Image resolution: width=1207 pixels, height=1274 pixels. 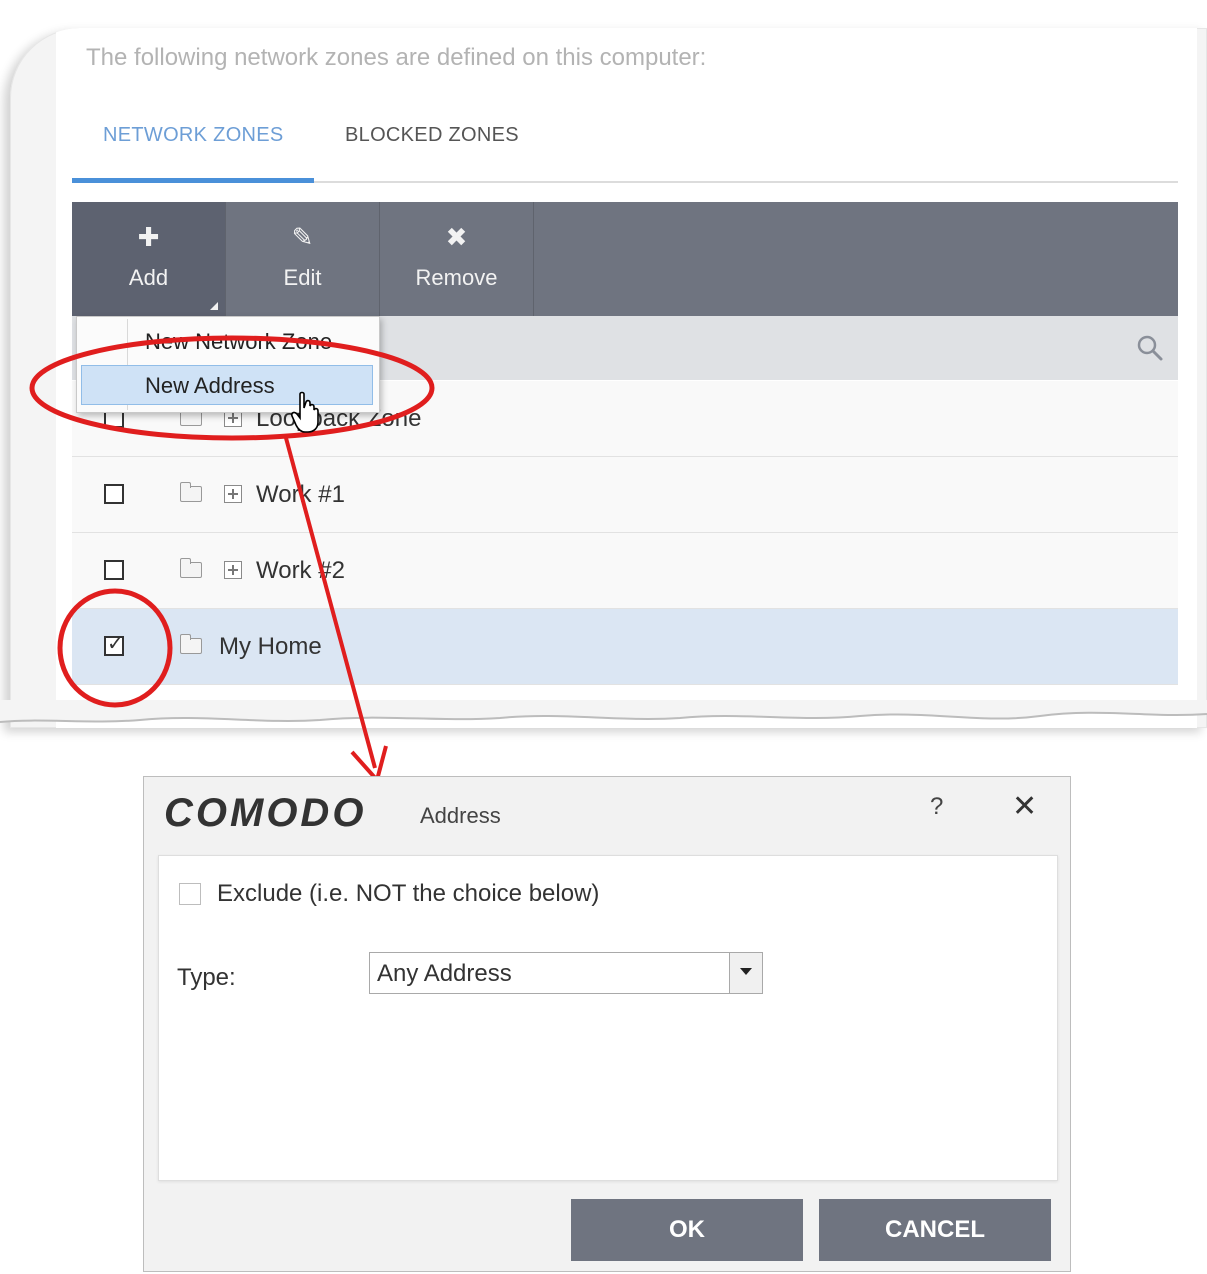 What do you see at coordinates (303, 259) in the screenshot?
I see `edit-button: ✎ Edit` at bounding box center [303, 259].